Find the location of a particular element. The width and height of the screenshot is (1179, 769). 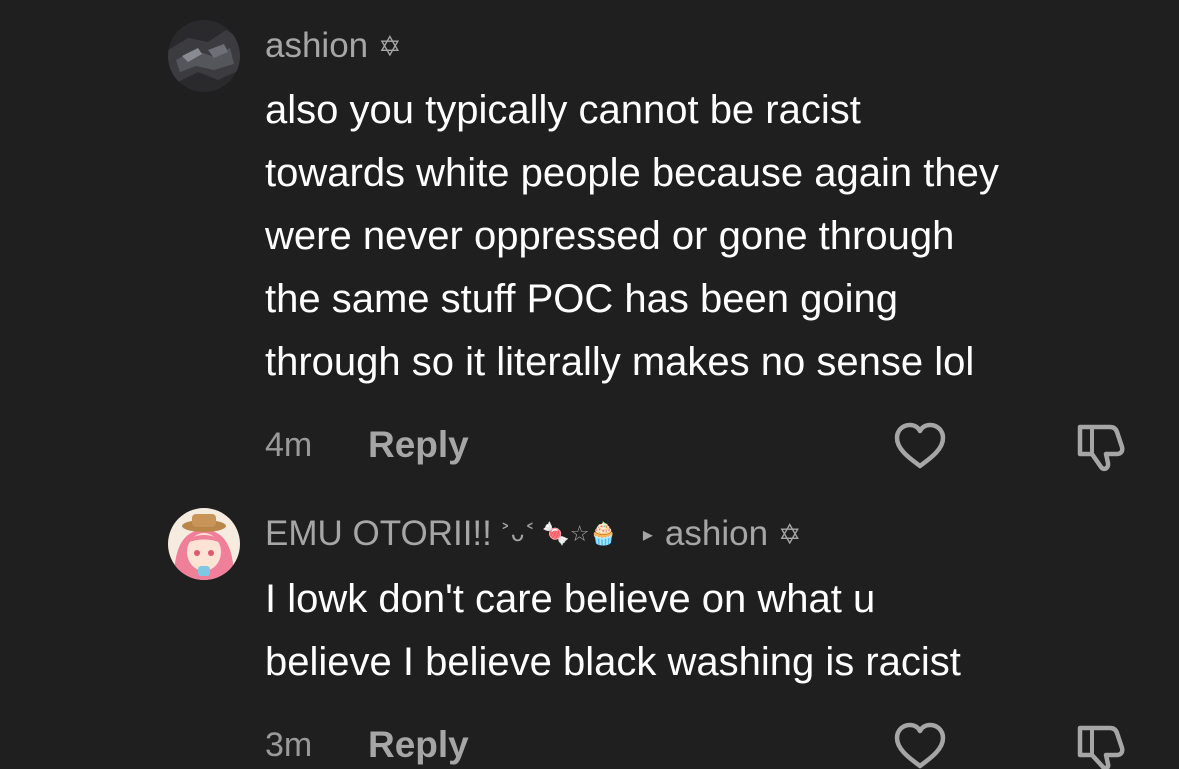

username-row: ashion ✡ is located at coordinates (333, 46).